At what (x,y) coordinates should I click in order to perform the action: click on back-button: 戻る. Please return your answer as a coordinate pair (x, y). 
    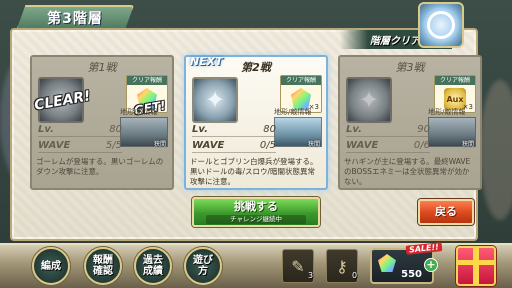
    Looking at the image, I should click on (446, 212).